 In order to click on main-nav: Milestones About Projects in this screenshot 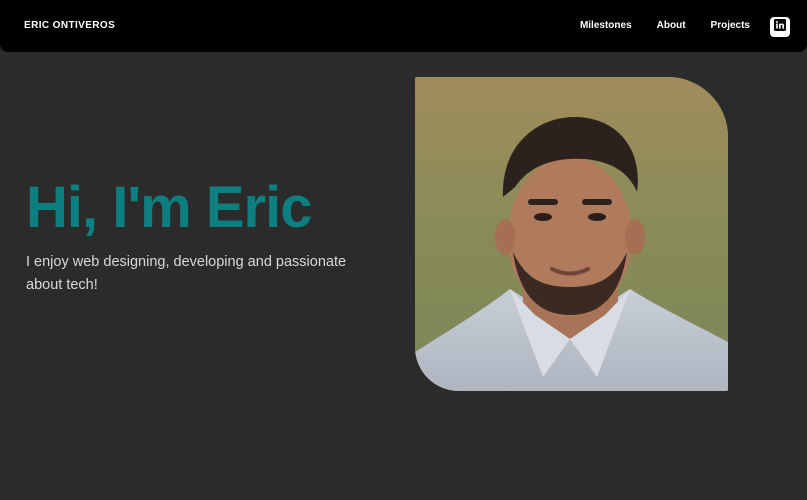, I will do `click(665, 25)`.